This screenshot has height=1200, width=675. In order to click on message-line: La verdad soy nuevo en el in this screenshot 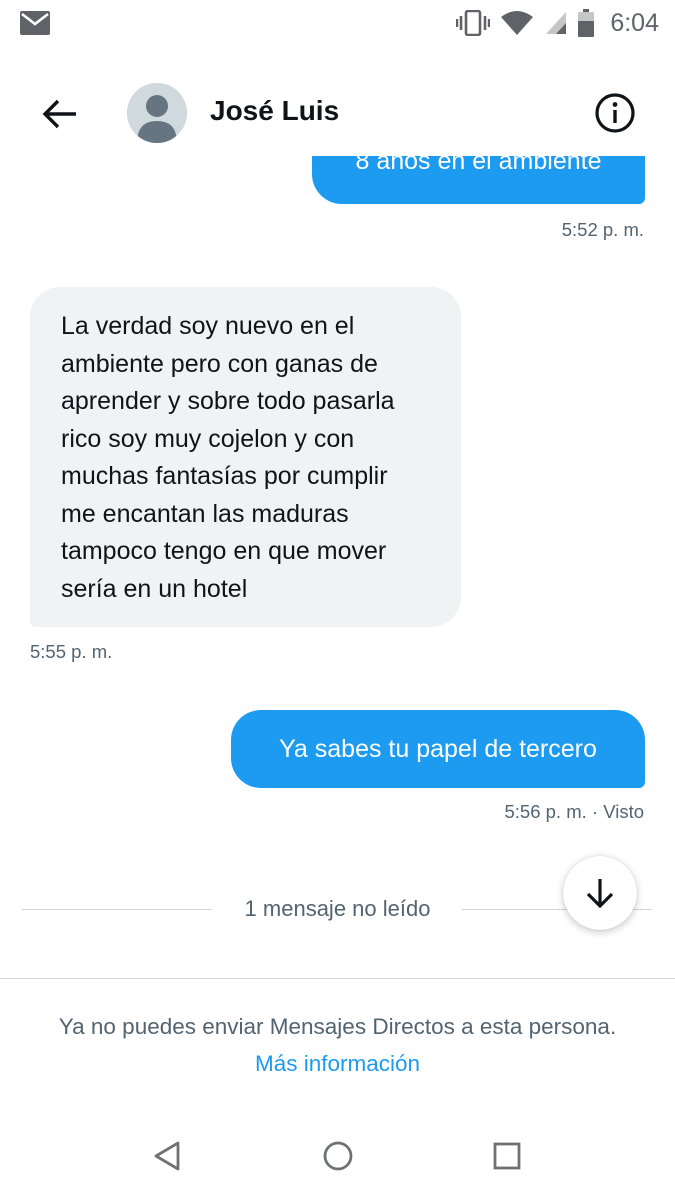, I will do `click(208, 326)`.